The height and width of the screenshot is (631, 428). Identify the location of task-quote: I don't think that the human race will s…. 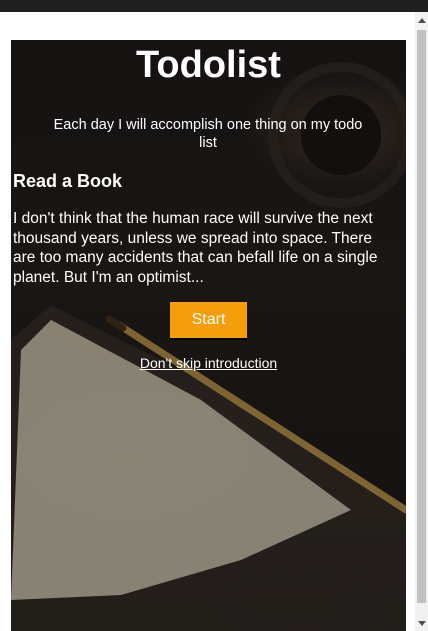
(195, 248).